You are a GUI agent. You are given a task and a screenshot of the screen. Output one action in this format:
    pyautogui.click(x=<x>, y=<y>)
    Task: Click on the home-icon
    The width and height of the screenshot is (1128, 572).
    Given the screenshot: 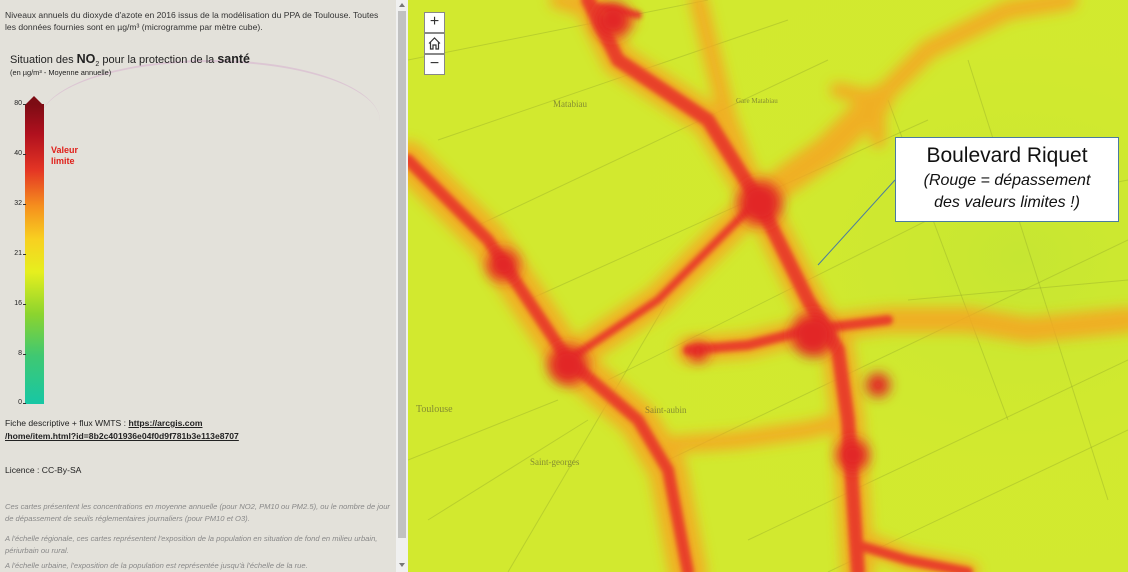 What is the action you would take?
    pyautogui.click(x=434, y=43)
    